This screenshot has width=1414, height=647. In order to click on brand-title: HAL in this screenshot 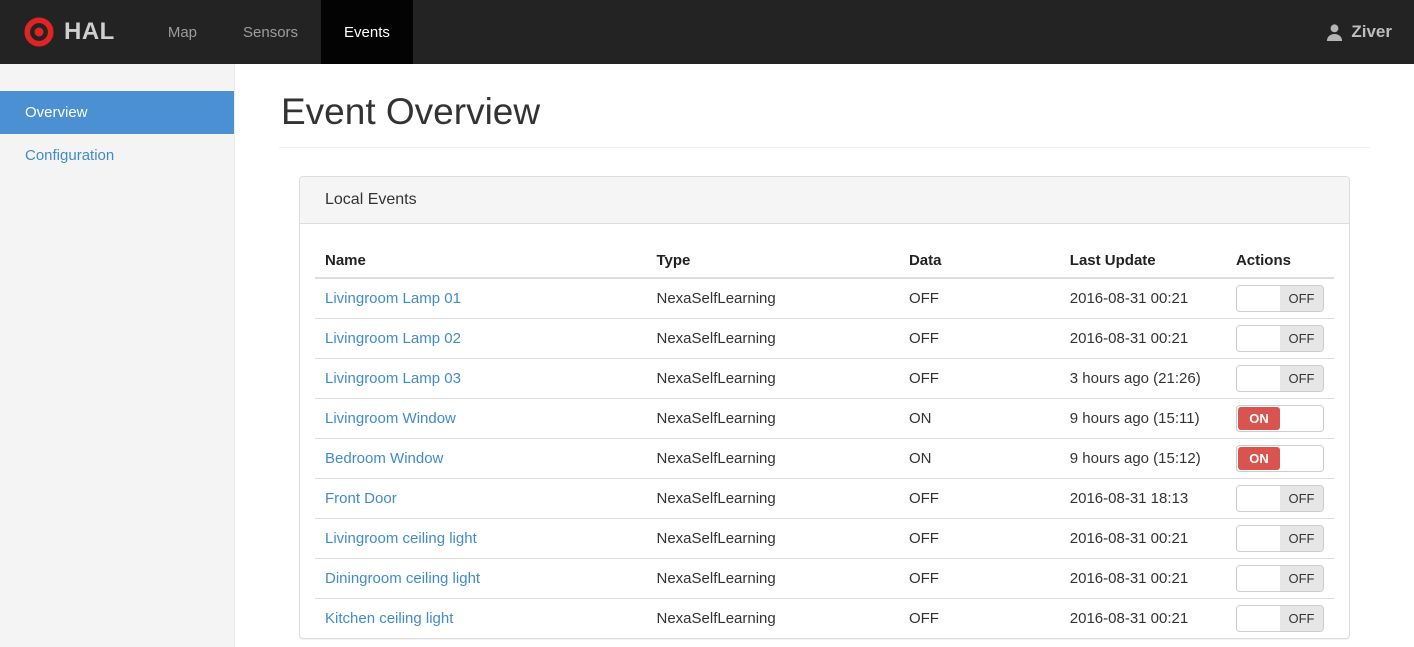, I will do `click(89, 31)`.